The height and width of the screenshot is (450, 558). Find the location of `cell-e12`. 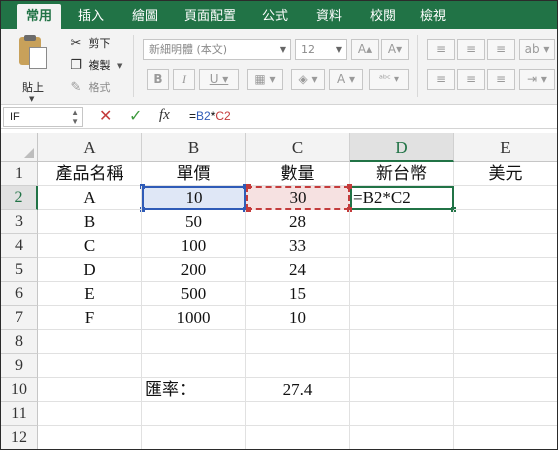

cell-e12 is located at coordinates (505, 437).